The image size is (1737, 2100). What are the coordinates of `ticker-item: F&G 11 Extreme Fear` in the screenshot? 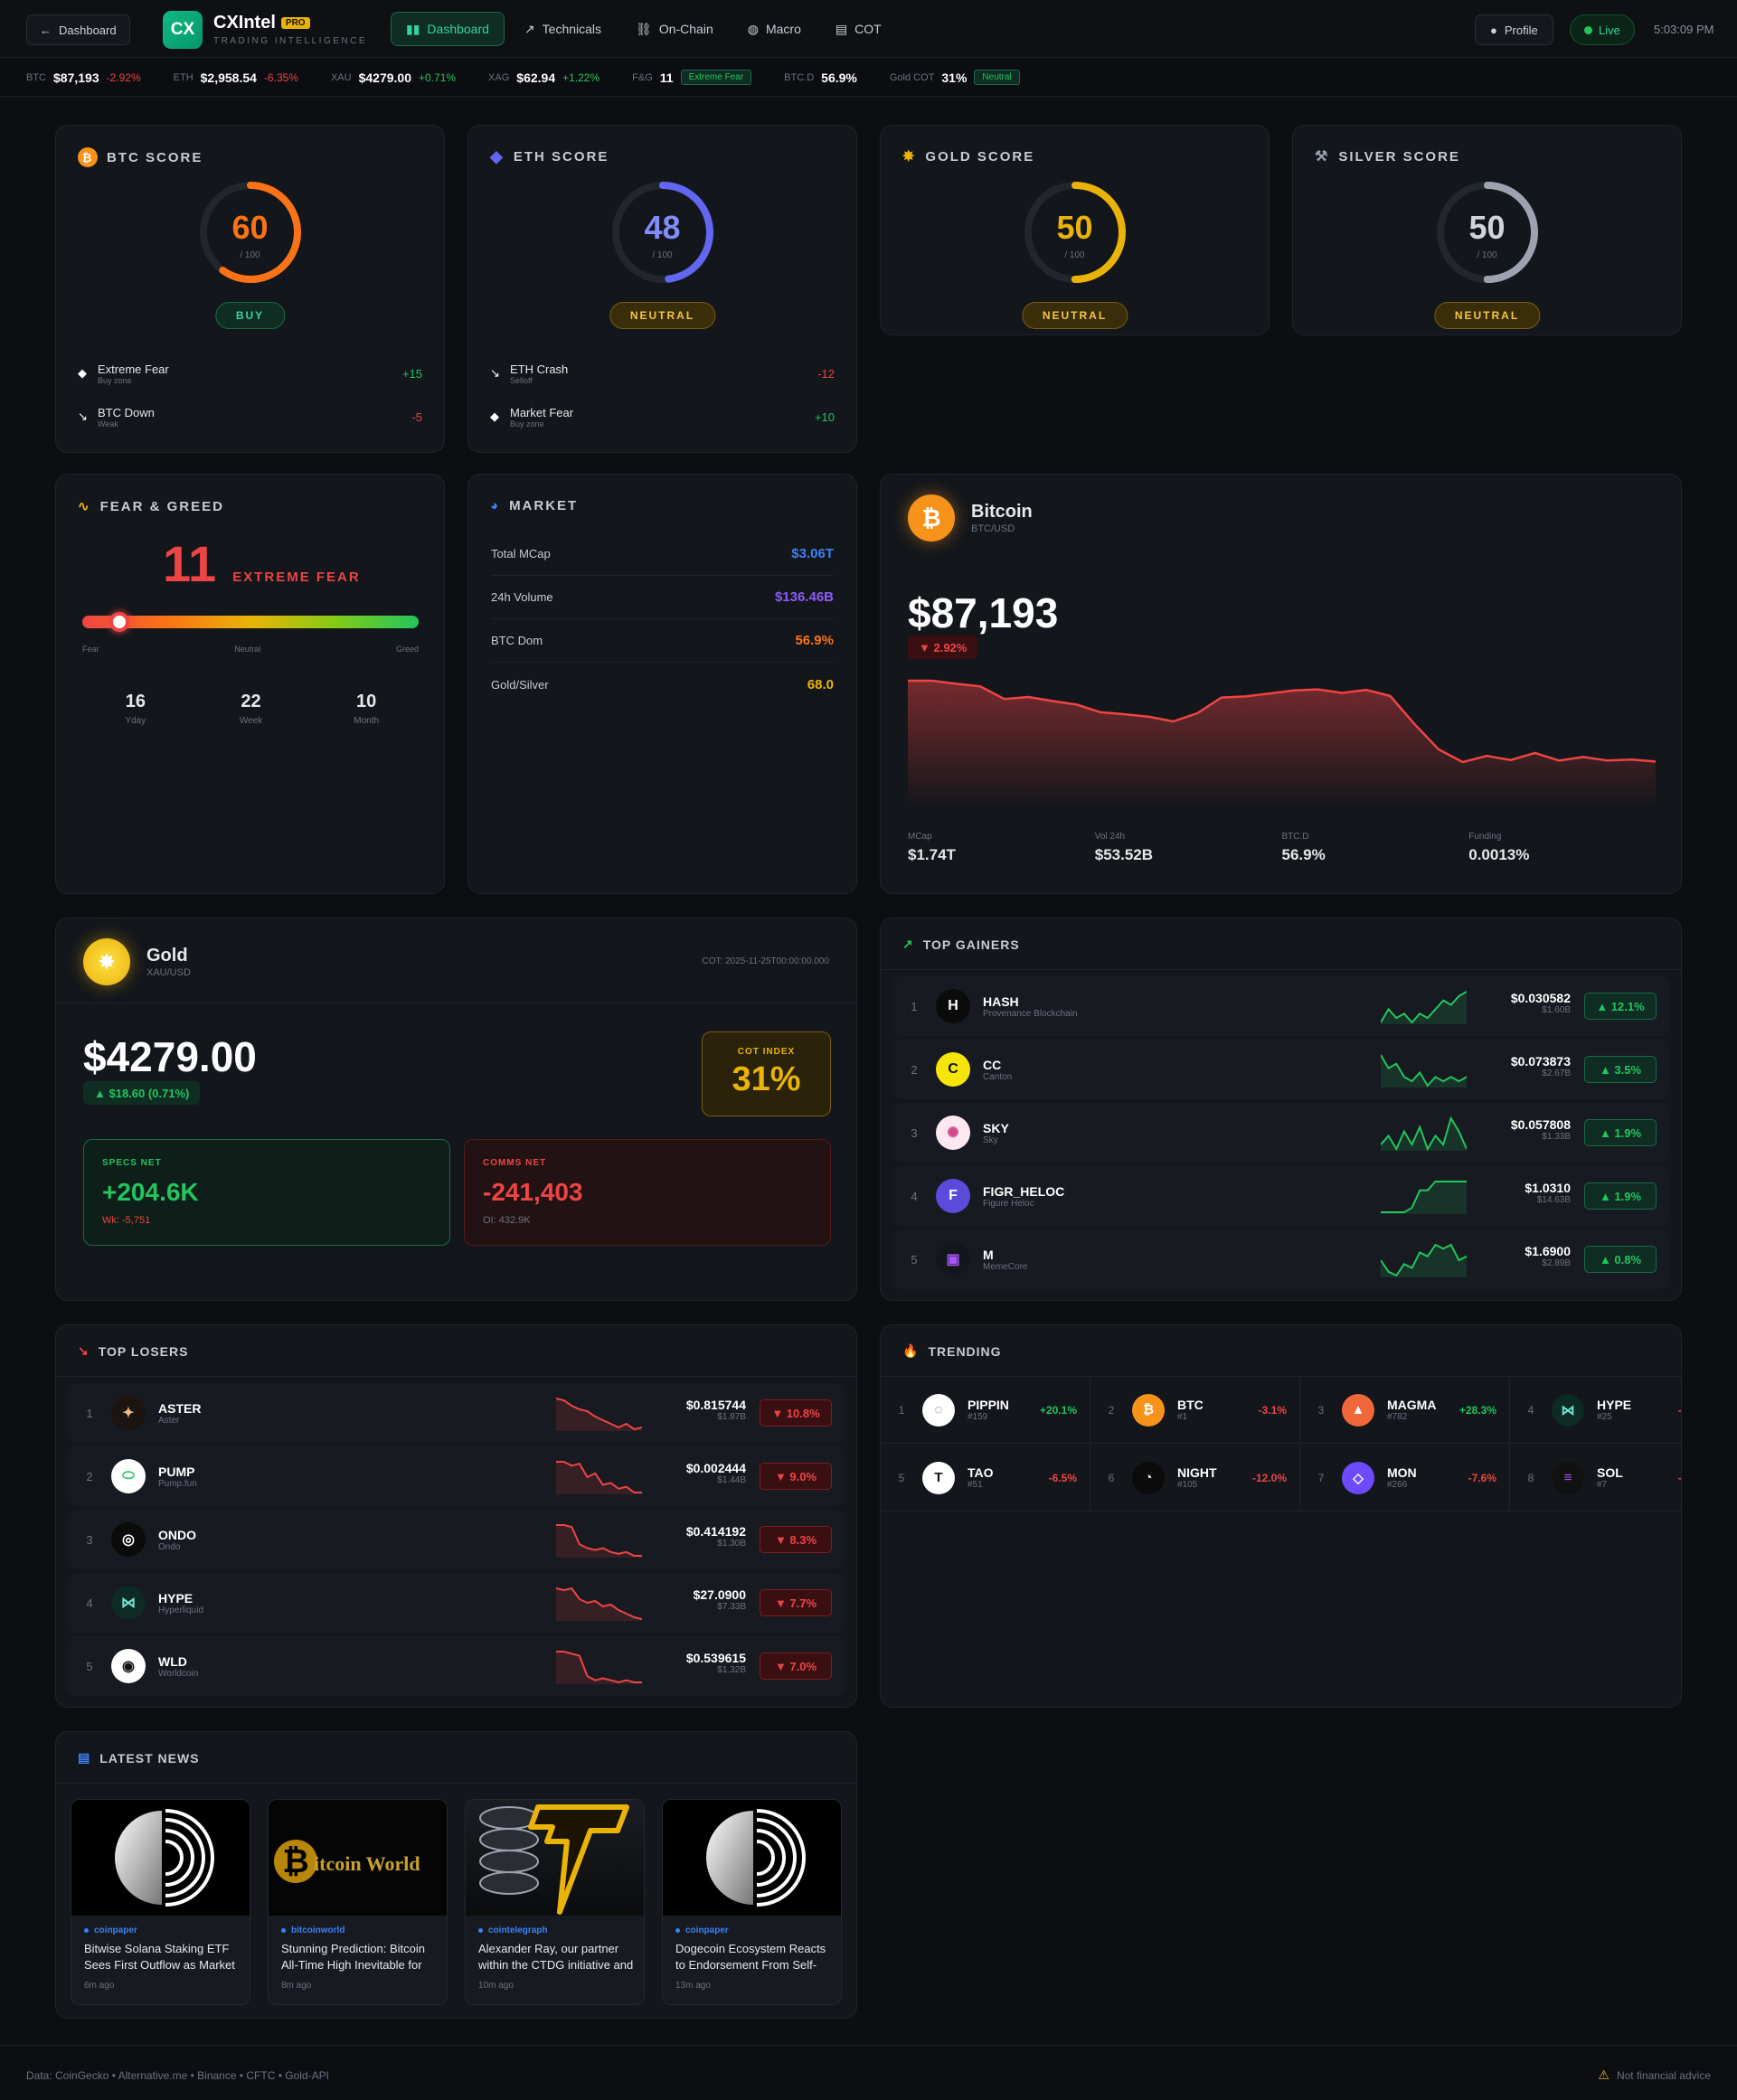 It's located at (692, 77).